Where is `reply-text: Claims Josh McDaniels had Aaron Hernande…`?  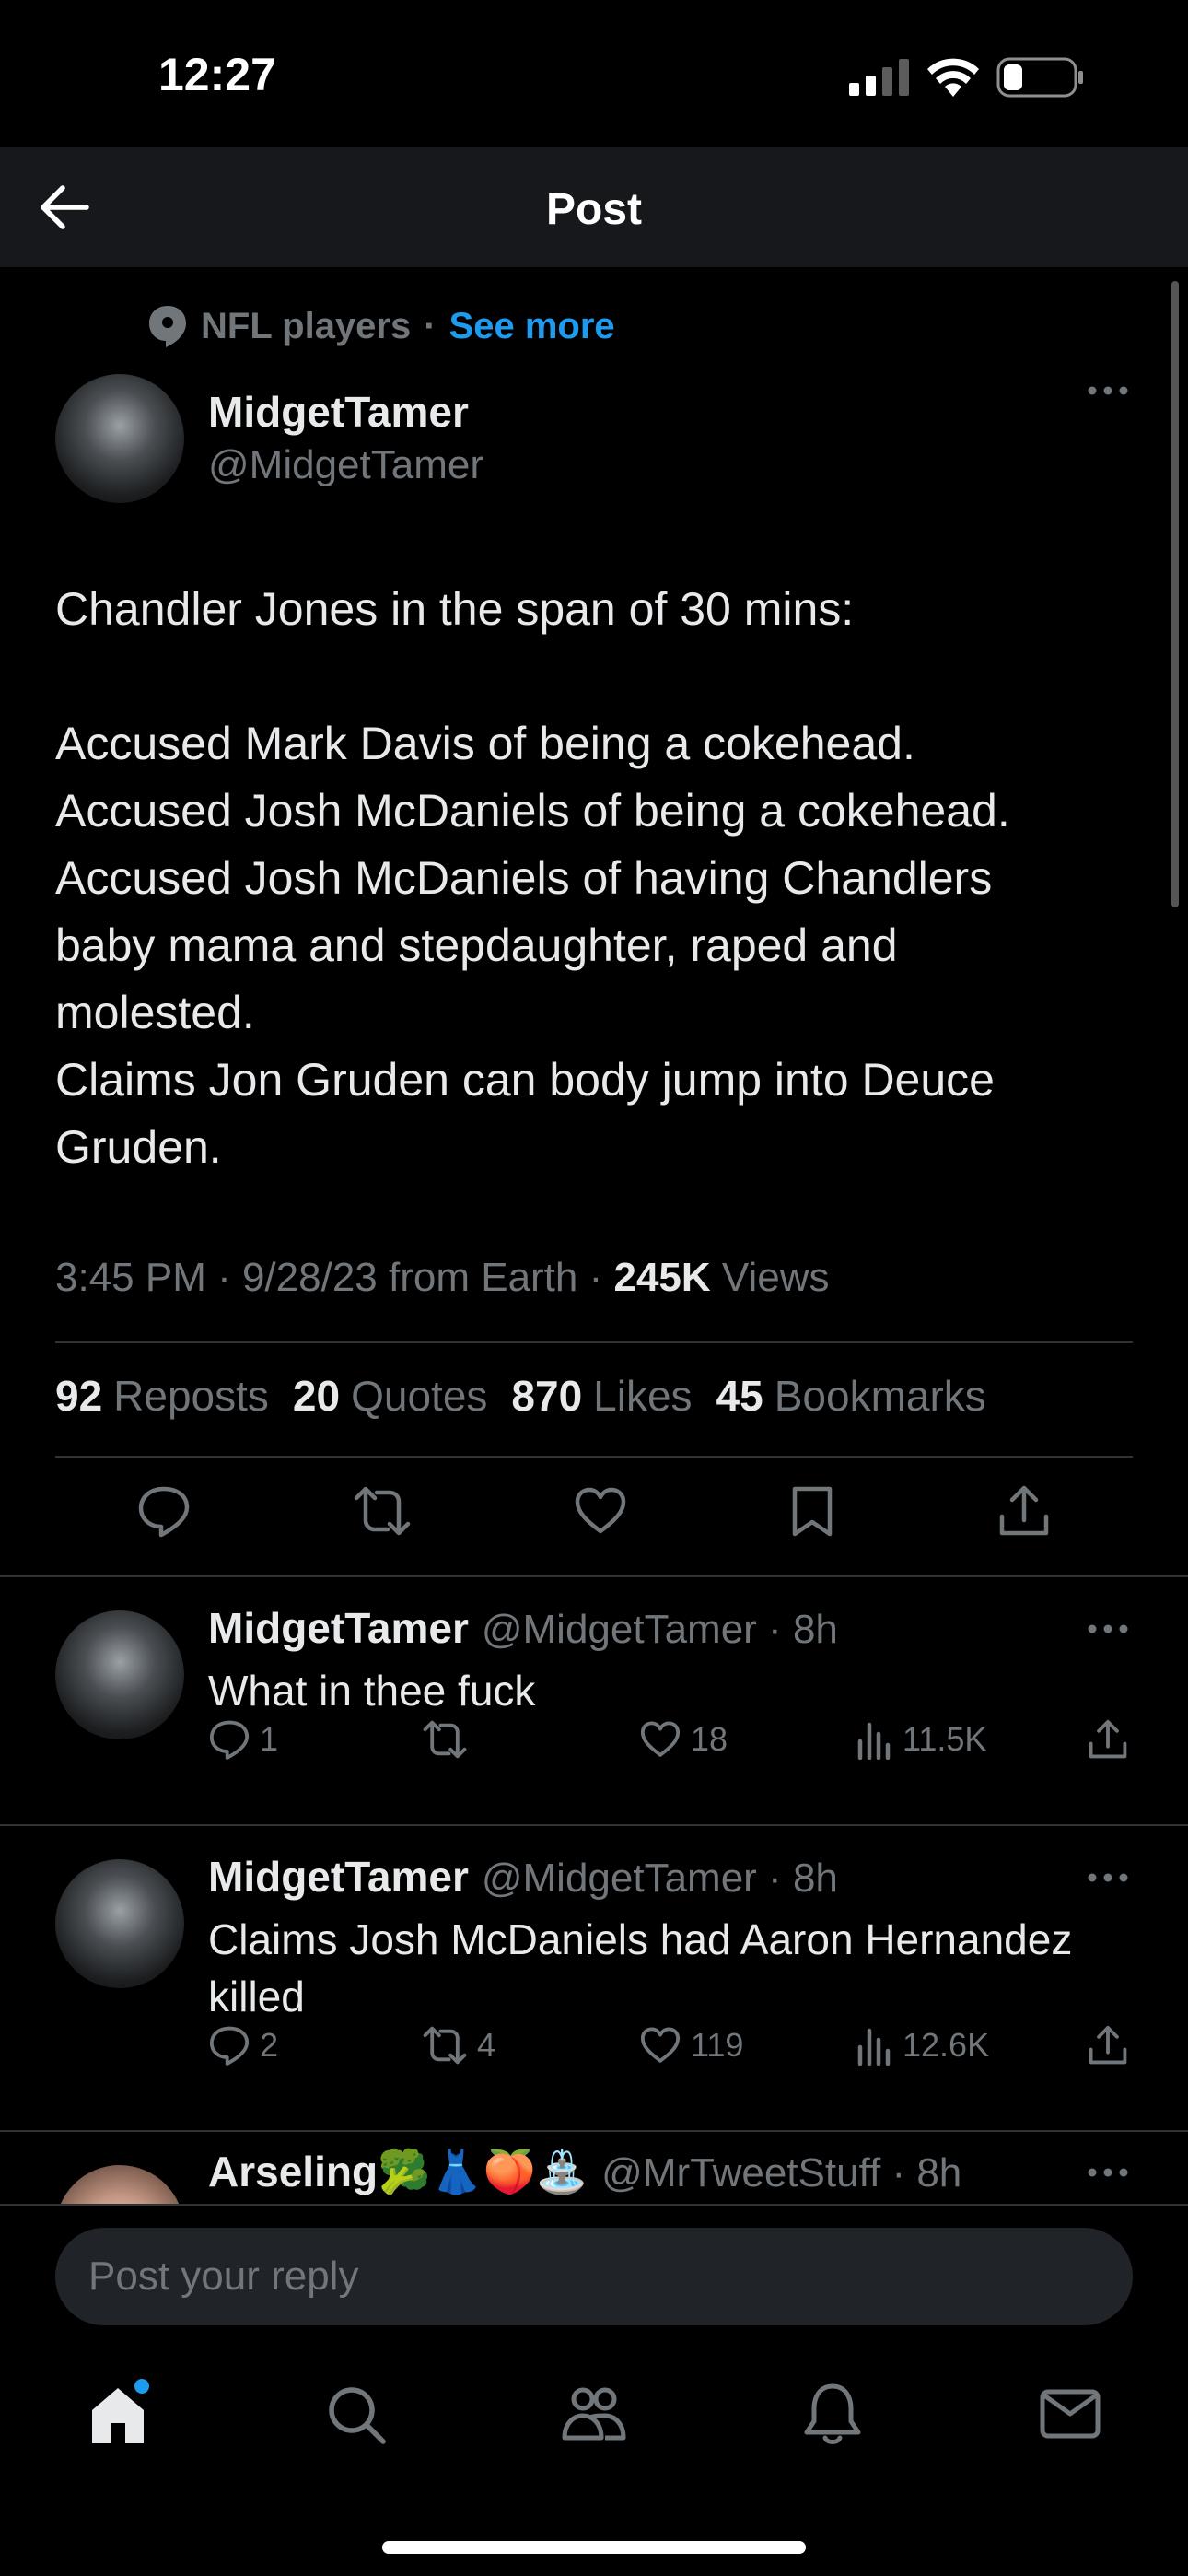 reply-text: Claims Josh McDaniels had Aaron Hernande… is located at coordinates (640, 1967).